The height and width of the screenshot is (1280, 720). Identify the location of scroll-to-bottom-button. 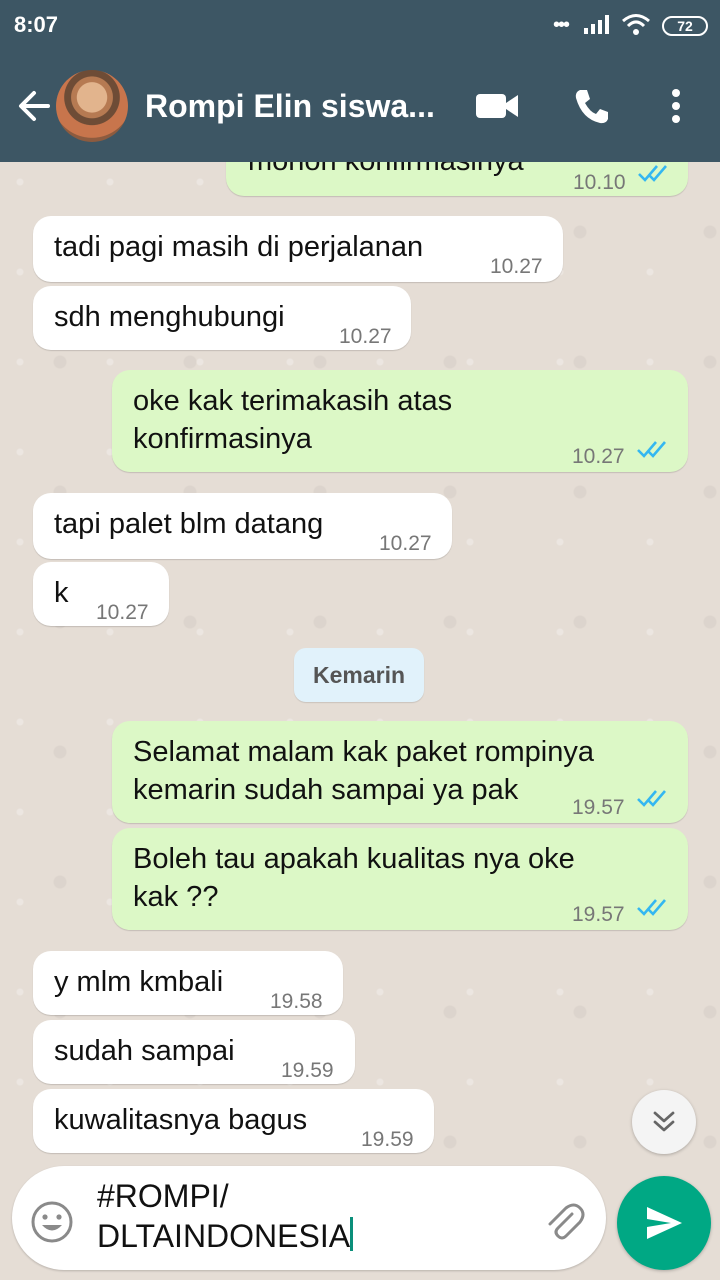
(664, 1122).